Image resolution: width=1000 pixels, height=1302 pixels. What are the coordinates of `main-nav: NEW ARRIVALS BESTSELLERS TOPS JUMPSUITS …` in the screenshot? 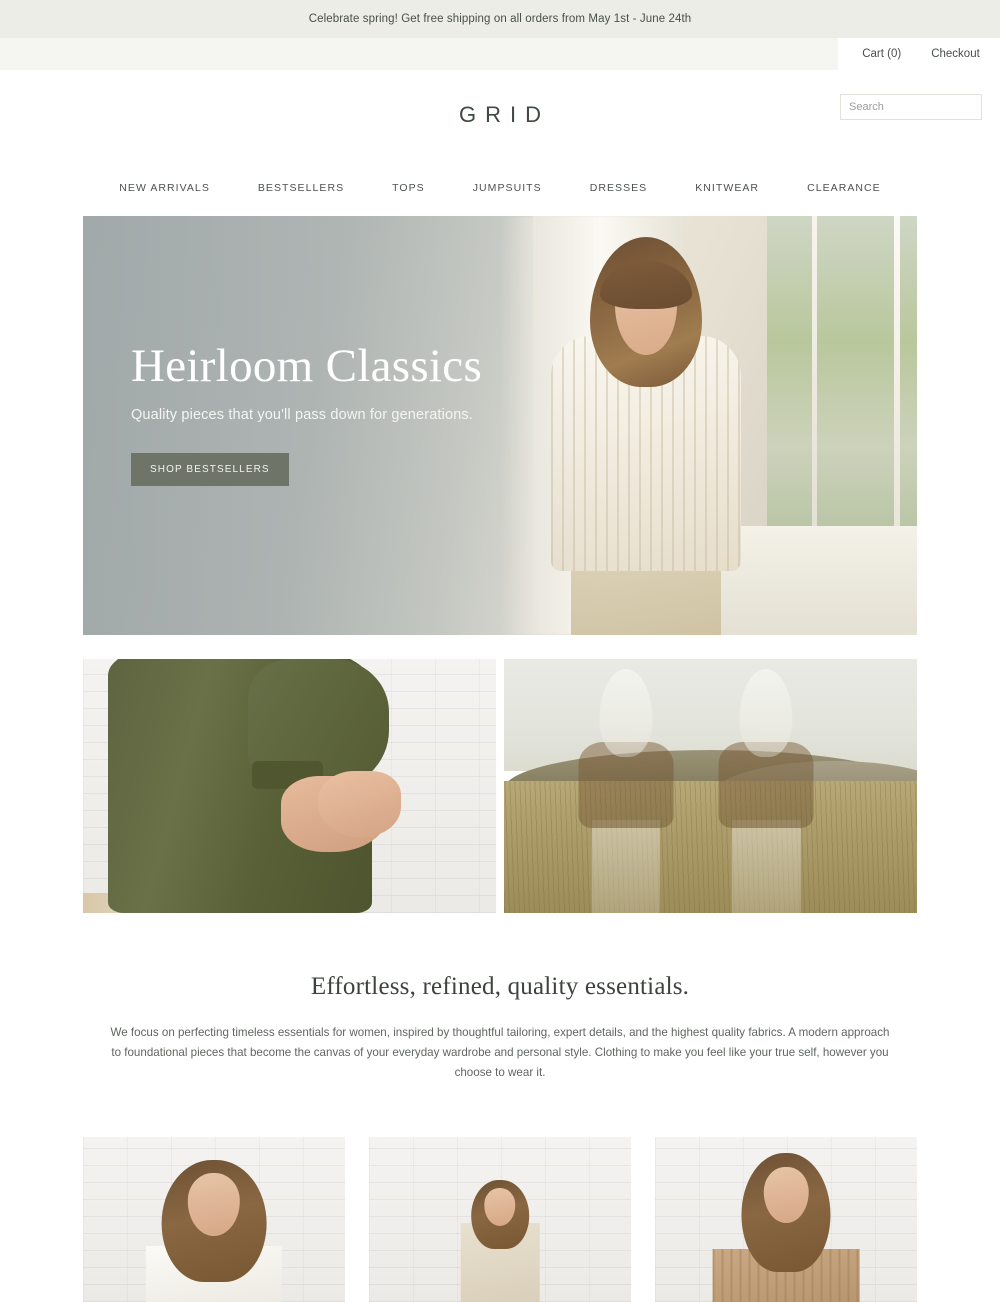 It's located at (500, 188).